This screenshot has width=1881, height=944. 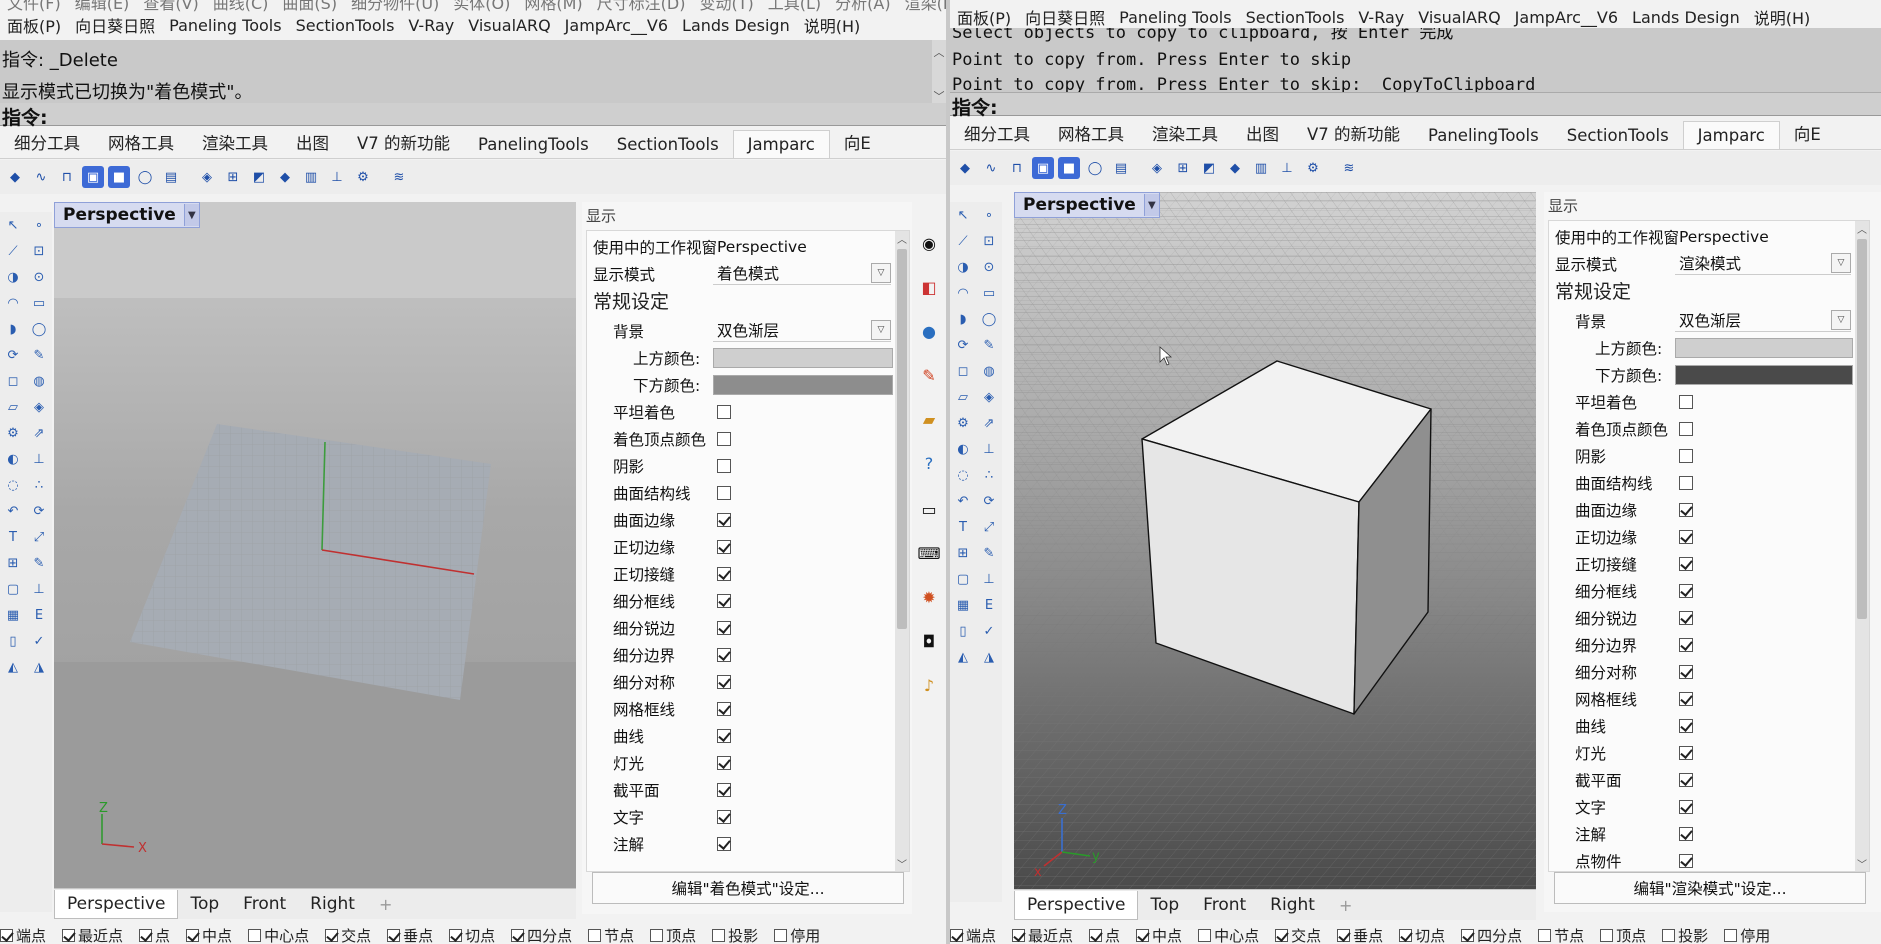 What do you see at coordinates (1313, 168) in the screenshot?
I see `toolbar-tool-icon: ⚙` at bounding box center [1313, 168].